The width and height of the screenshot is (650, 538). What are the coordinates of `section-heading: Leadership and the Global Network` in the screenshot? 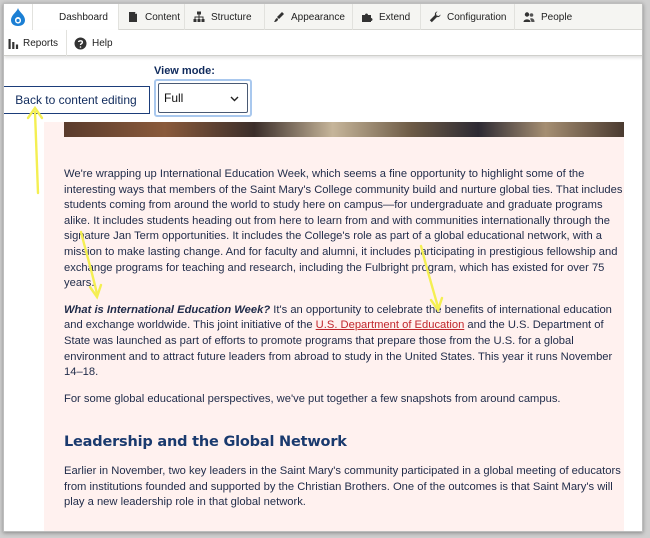 It's located at (205, 442).